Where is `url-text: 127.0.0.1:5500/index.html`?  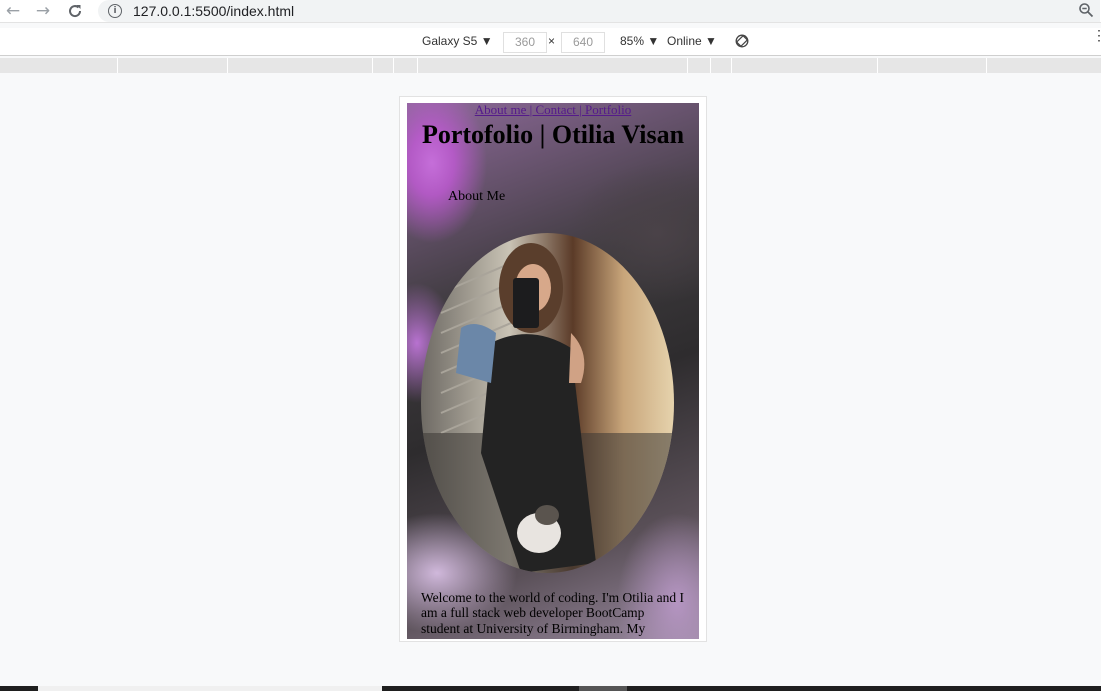 url-text: 127.0.0.1:5500/index.html is located at coordinates (213, 11).